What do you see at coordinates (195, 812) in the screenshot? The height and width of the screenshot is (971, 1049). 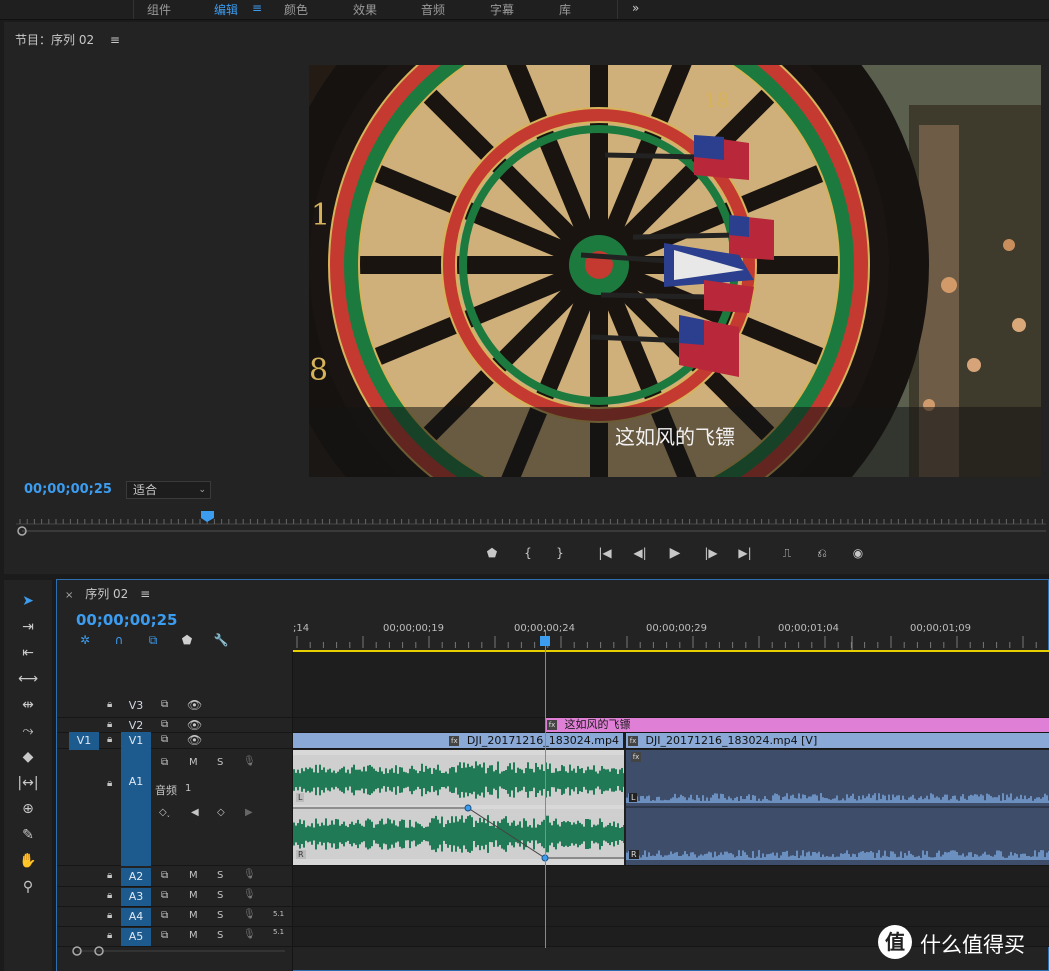 I see `prev-keyframe-icon: ◀` at bounding box center [195, 812].